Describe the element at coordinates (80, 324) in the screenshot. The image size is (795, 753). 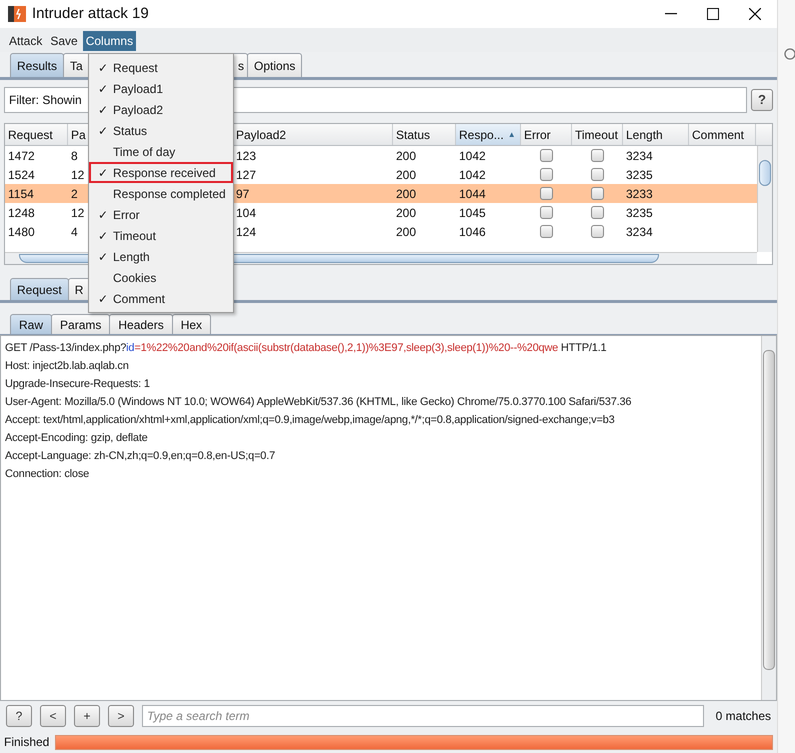
I see `tab: Params` at that location.